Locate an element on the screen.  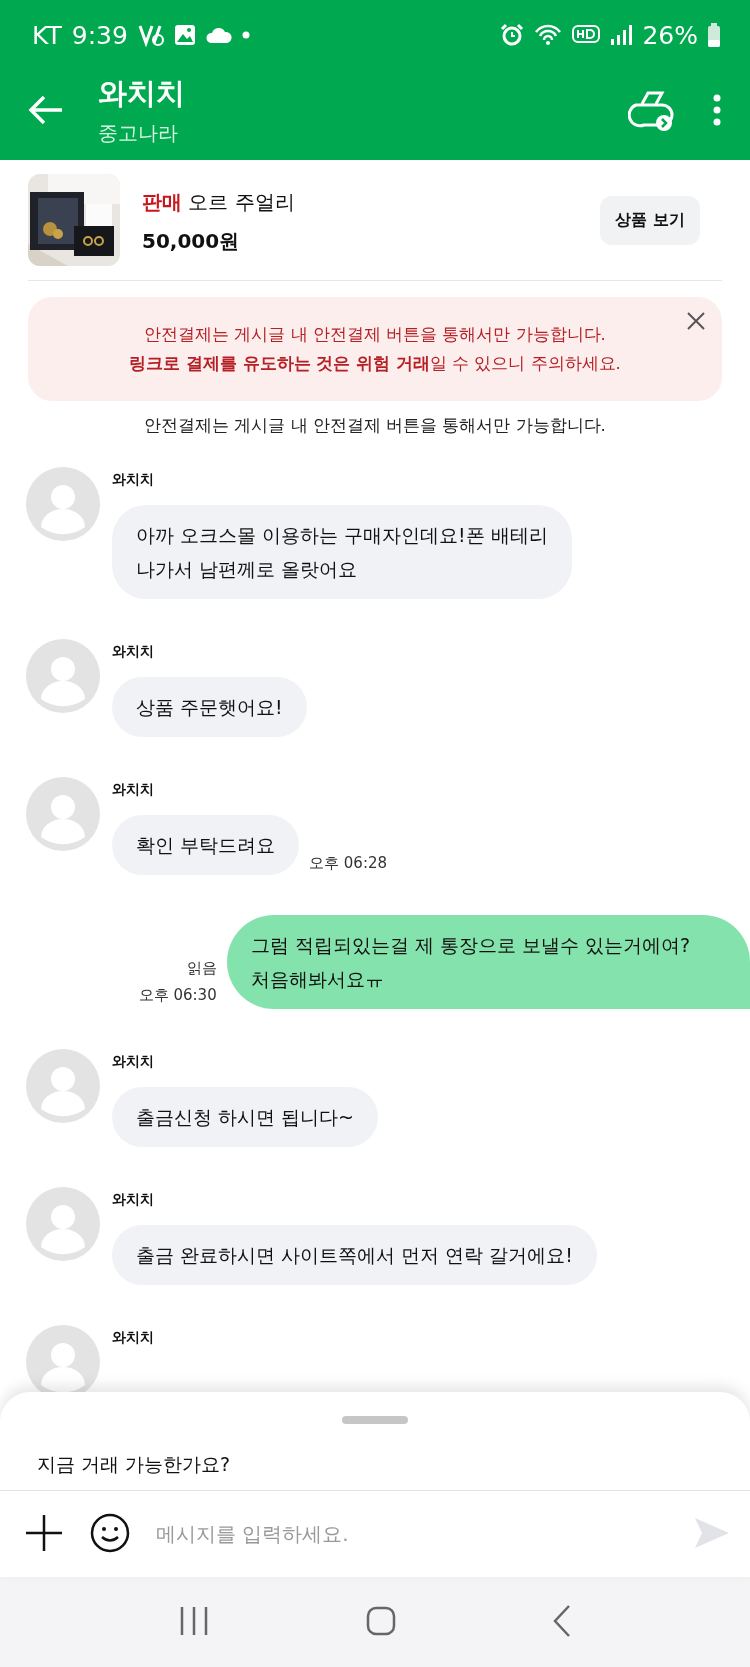
chat-subtitle: 중고나라 is located at coordinates (138, 133).